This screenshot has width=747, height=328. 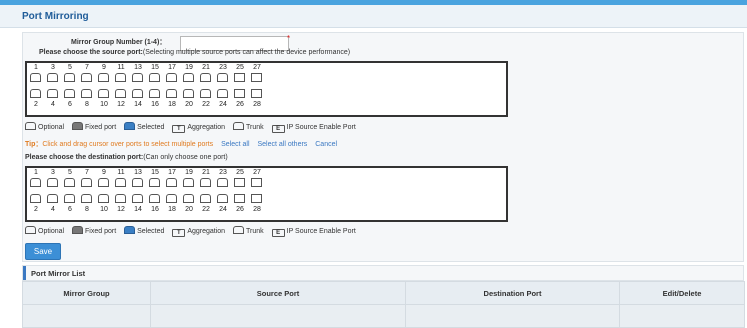 I want to click on port-number-label: 26, so click(x=240, y=104).